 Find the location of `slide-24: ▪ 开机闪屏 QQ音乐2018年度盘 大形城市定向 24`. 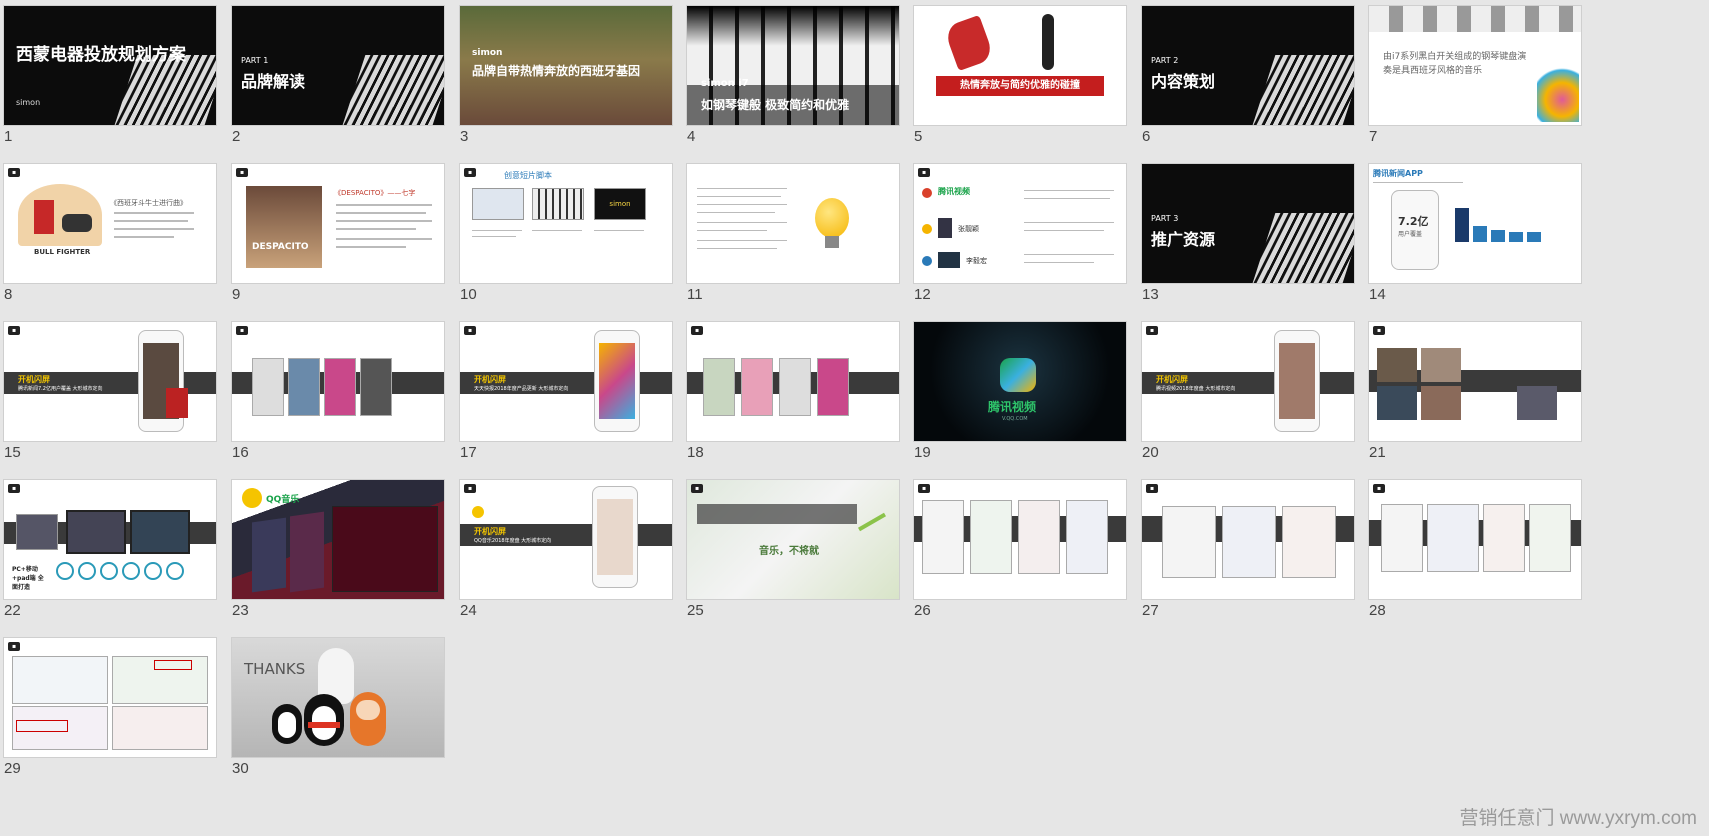

slide-24: ▪ 开机闪屏 QQ音乐2018年度盘 大形城市定向 24 is located at coordinates (566, 549).